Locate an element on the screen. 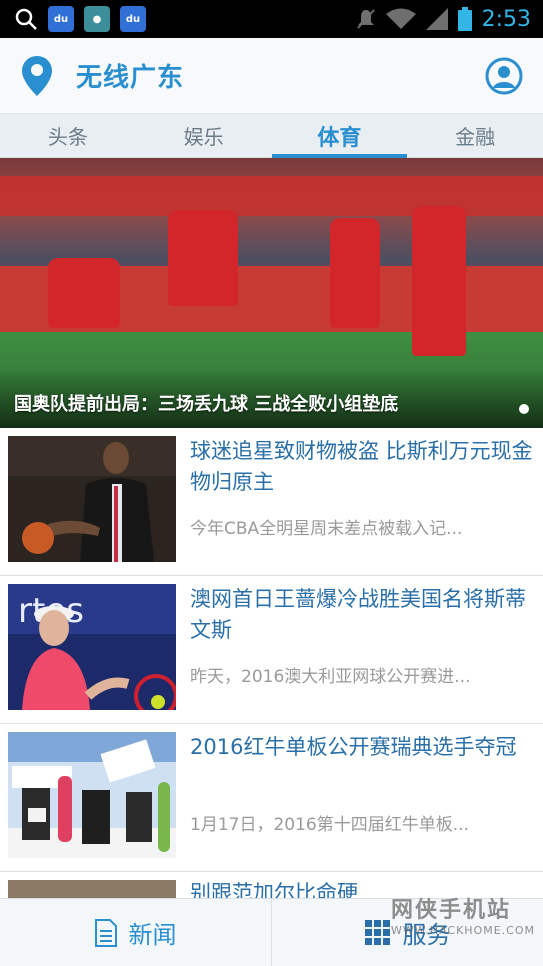  news-thumbnail: rtes is located at coordinates (92, 647).